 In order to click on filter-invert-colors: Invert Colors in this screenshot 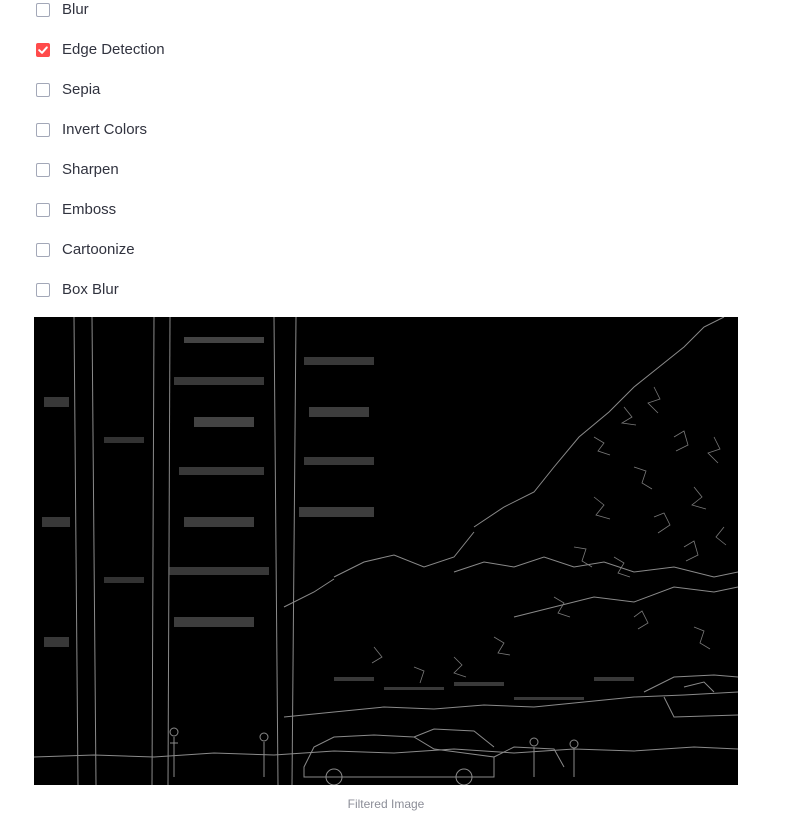, I will do `click(166, 130)`.